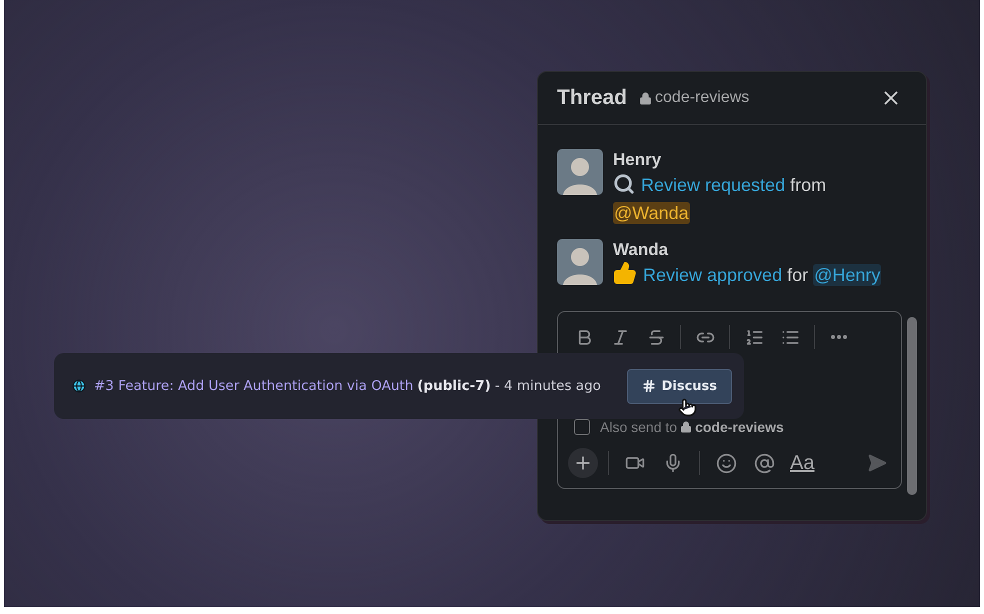  Describe the element at coordinates (641, 250) in the screenshot. I see `author-name: Wanda` at that location.